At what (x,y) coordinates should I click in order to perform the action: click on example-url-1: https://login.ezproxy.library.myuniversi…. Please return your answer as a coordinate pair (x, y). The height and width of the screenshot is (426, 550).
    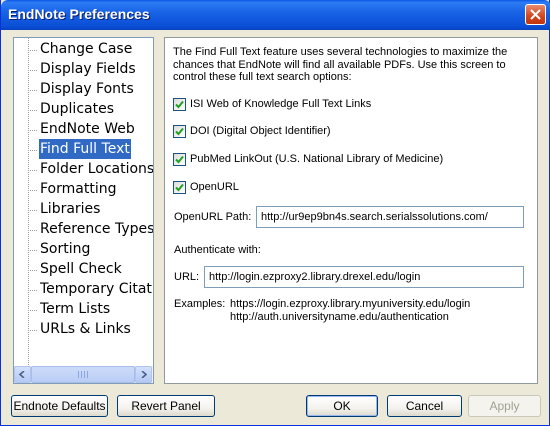
    Looking at the image, I should click on (350, 304).